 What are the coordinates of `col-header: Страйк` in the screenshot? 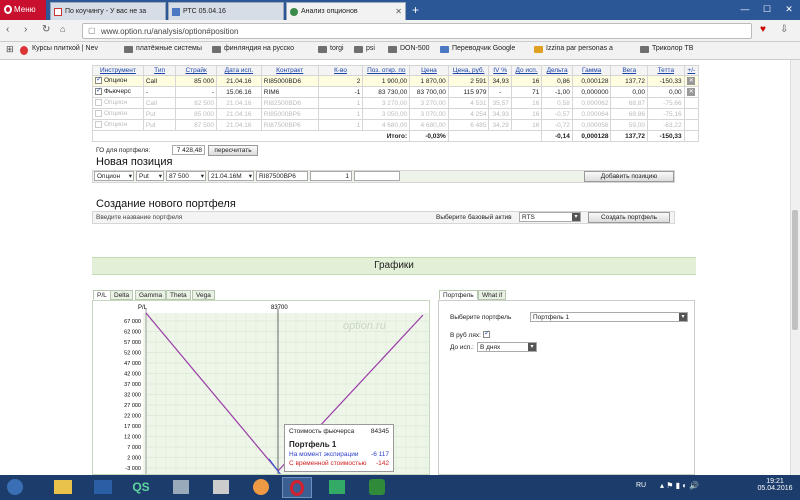 It's located at (196, 70).